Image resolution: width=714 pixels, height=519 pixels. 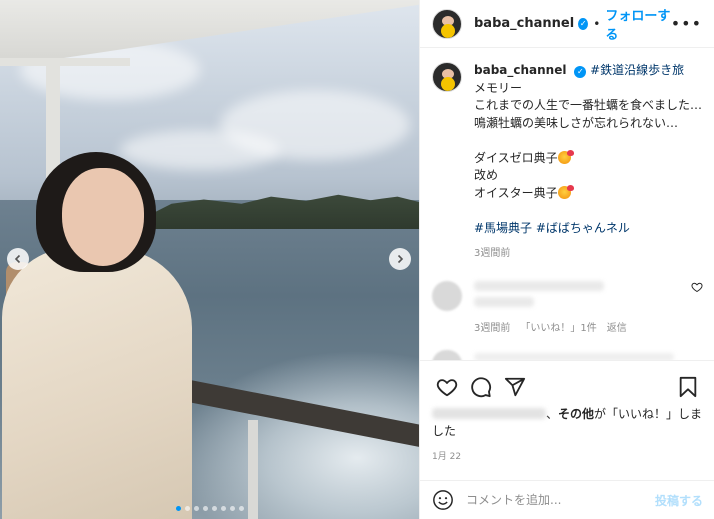 I want to click on caption-username: baba_channel, so click(x=520, y=70).